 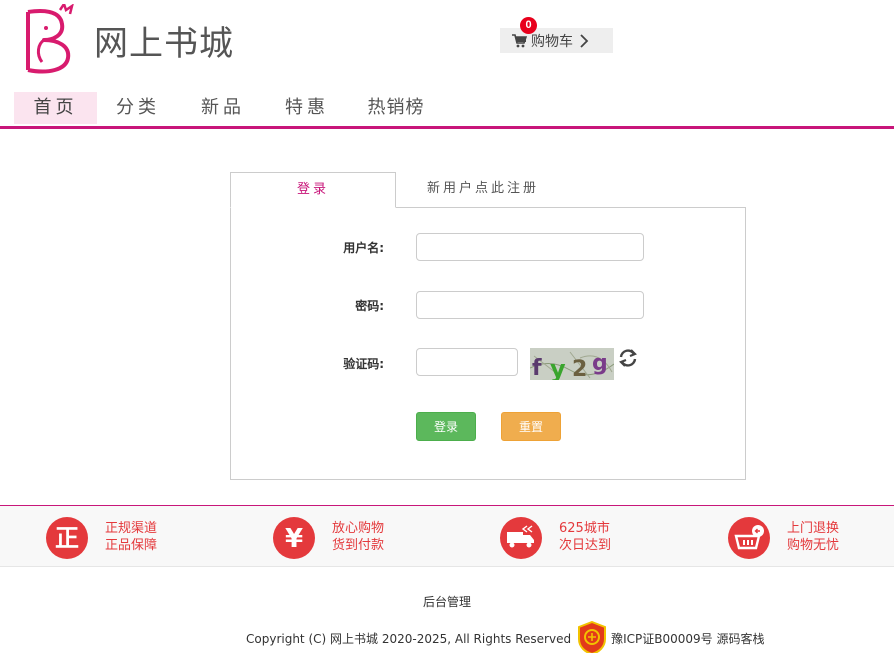 What do you see at coordinates (447, 109) in the screenshot?
I see `main-nav: 首页 分类 新品 特惠 热销榜` at bounding box center [447, 109].